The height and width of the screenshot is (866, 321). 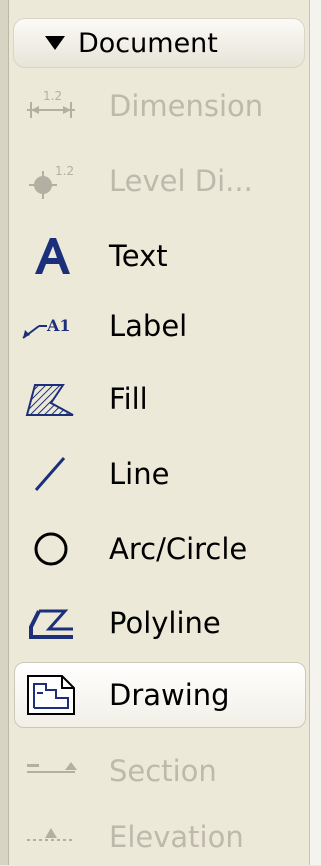 I want to click on triangle-down-icon, so click(x=55, y=43).